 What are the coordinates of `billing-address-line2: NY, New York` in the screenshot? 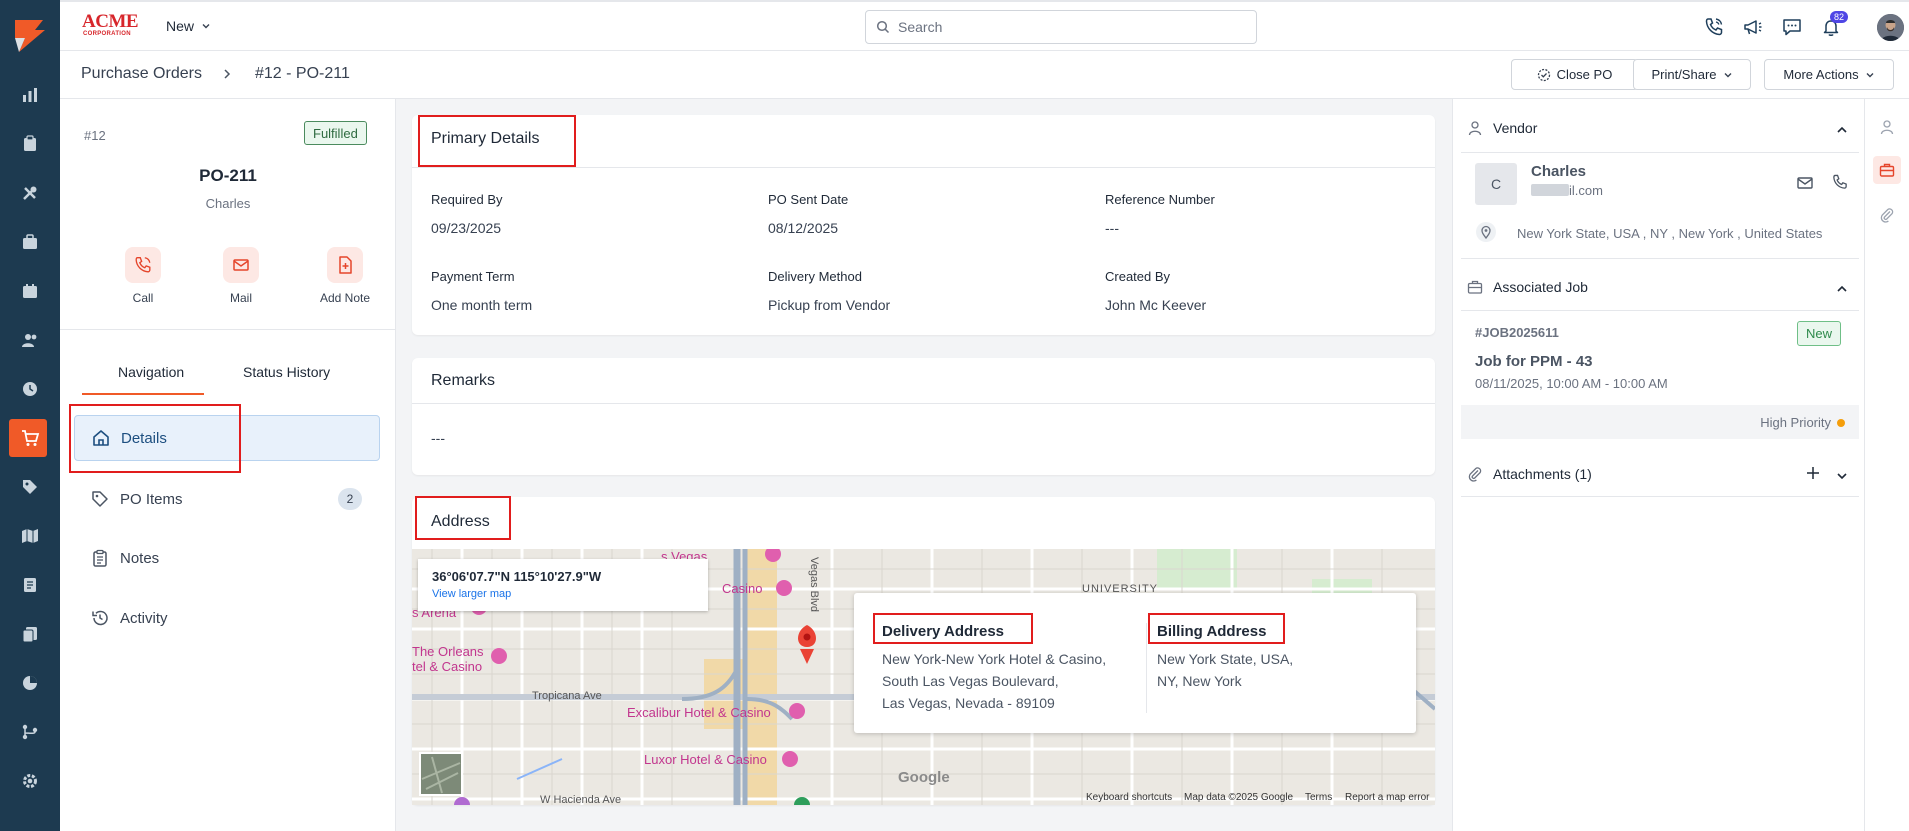 It's located at (1199, 681).